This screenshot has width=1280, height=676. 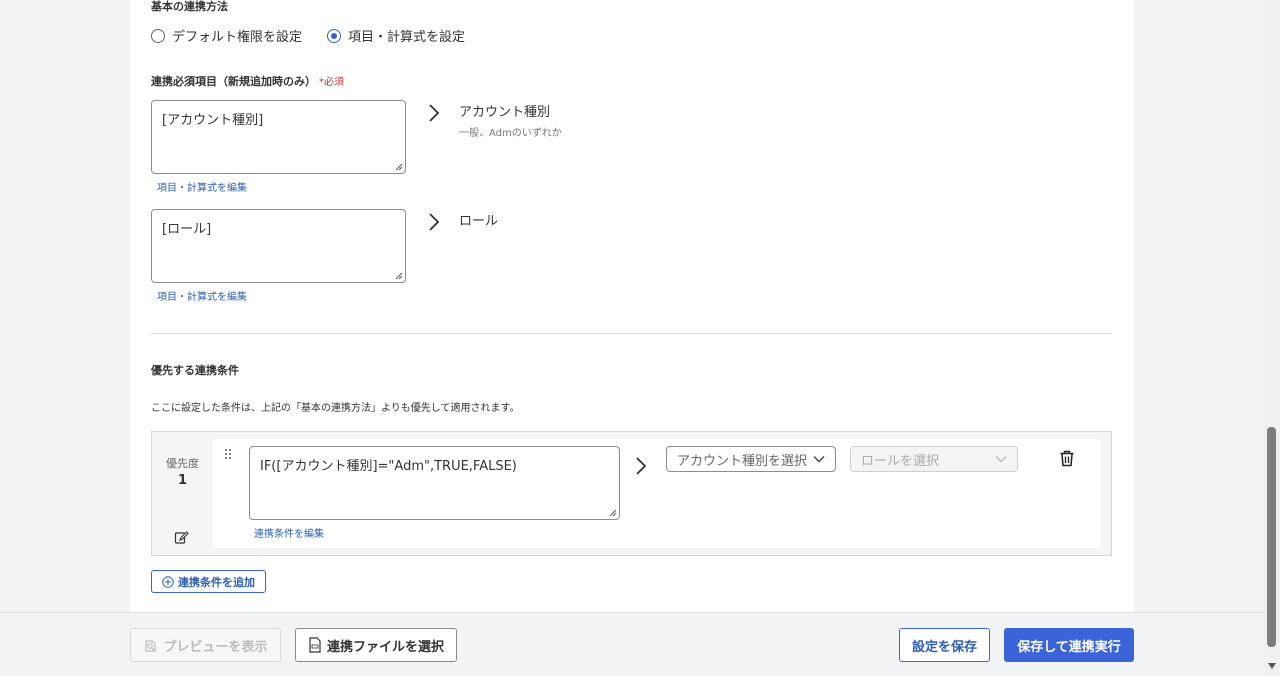 What do you see at coordinates (900, 461) in the screenshot?
I see `select-placeholder: ロールを選択` at bounding box center [900, 461].